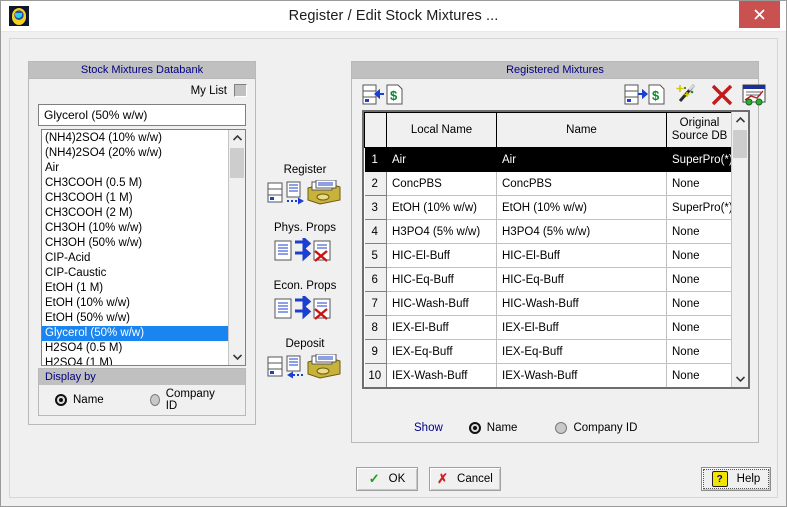 This screenshot has width=787, height=507. I want to click on import-from-databank-icon: $, so click(383, 95).